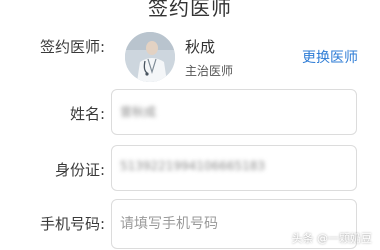  I want to click on doctor-avatar, so click(150, 57).